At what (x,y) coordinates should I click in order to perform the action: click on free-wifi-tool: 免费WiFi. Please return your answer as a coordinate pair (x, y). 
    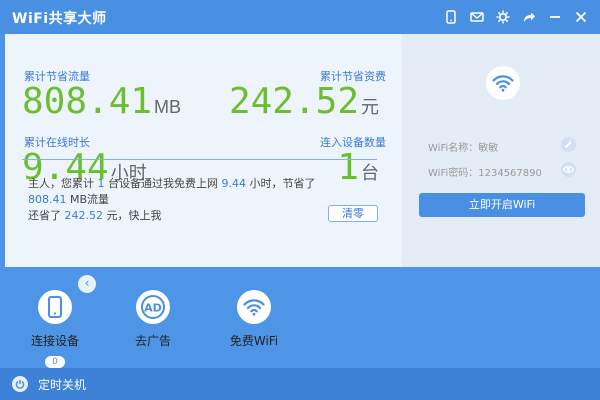
    Looking at the image, I should click on (254, 319).